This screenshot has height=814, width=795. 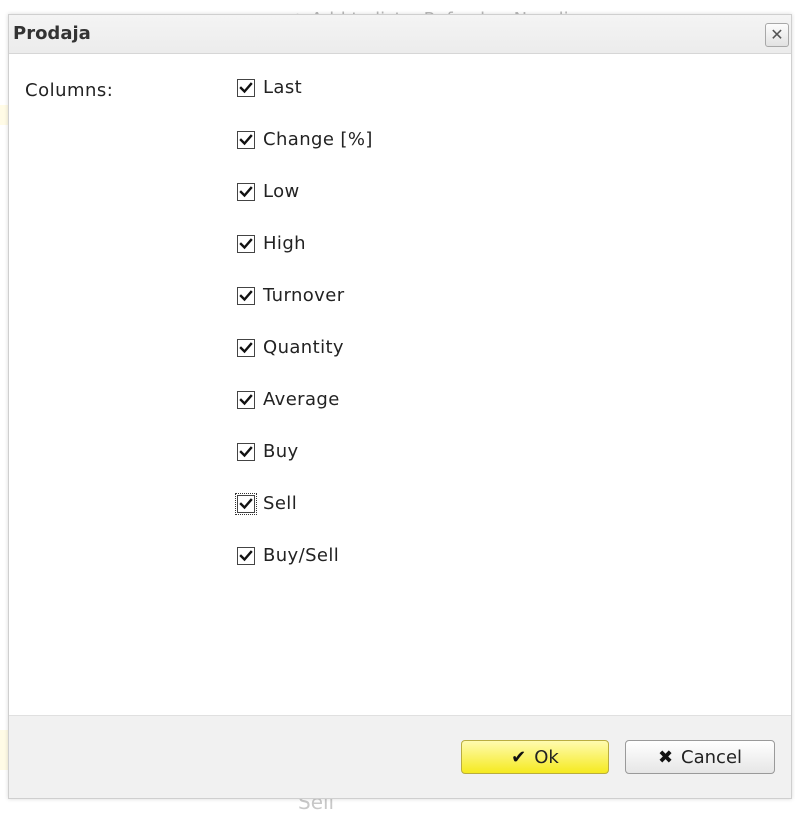 I want to click on column-option-label: Sell, so click(x=280, y=503).